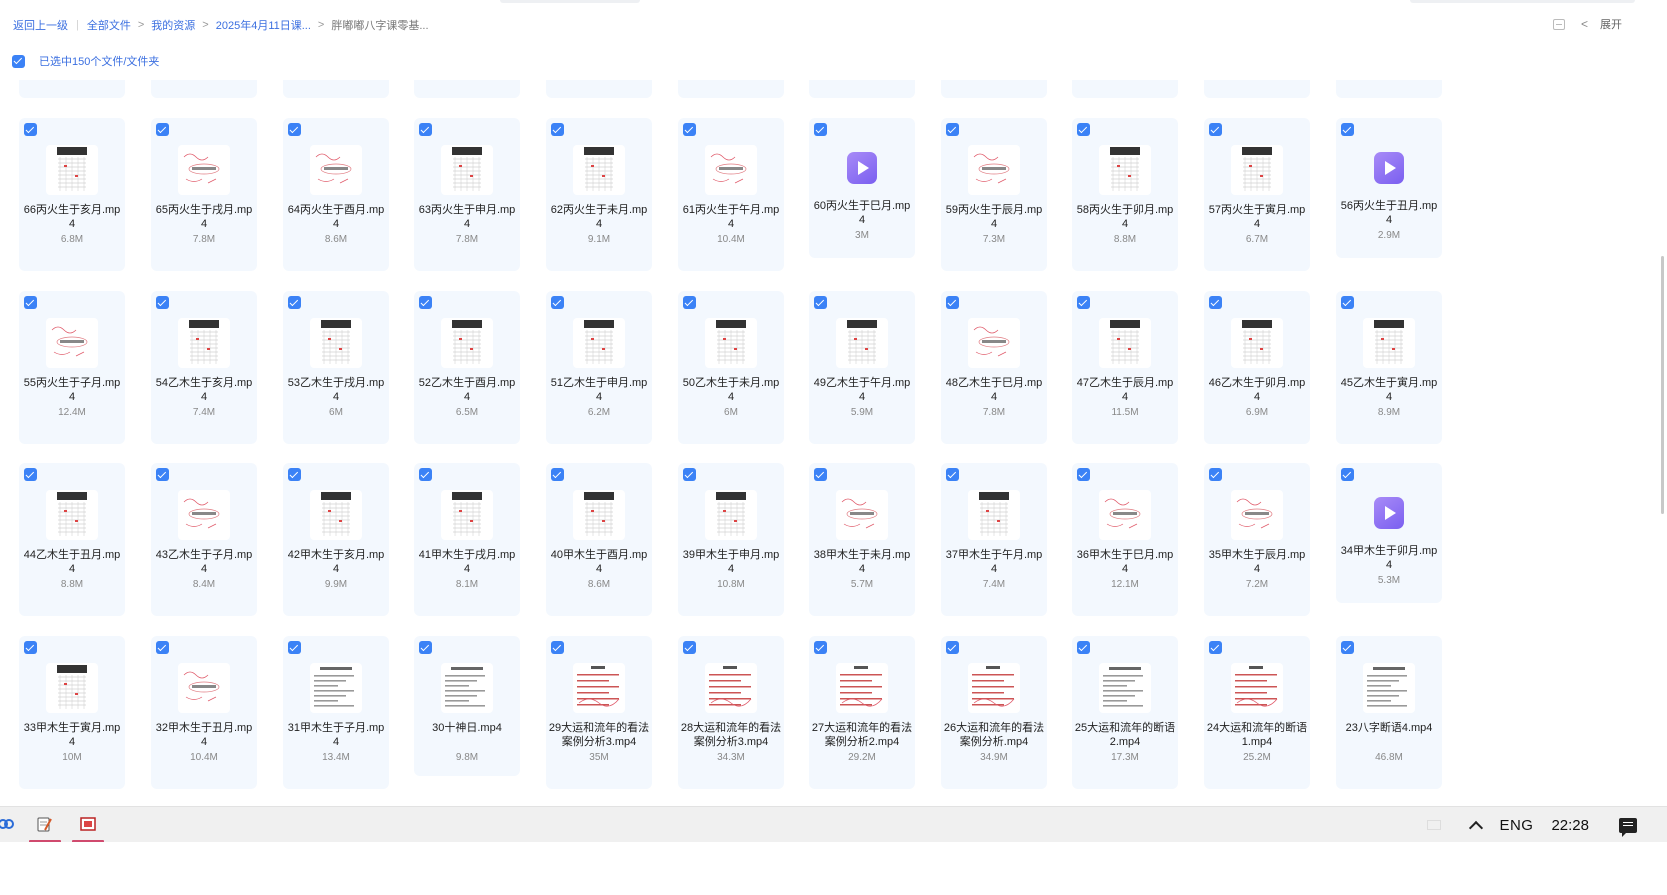 Image resolution: width=1667 pixels, height=895 pixels. Describe the element at coordinates (109, 25) in the screenshot. I see `breadcrumb-all-files: 全部文件` at that location.